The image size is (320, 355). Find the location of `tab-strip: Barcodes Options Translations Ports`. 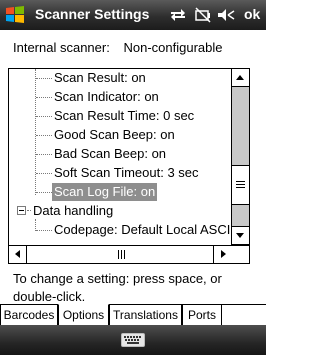

tab-strip: Barcodes Options Translations Ports is located at coordinates (133, 315).